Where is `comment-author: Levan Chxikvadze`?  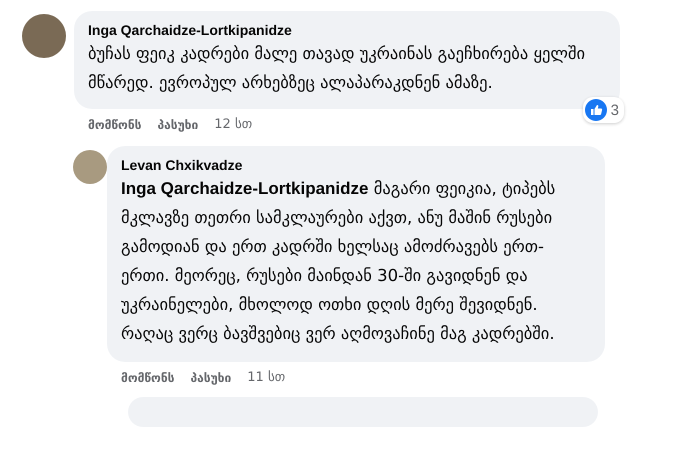 comment-author: Levan Chxikvadze is located at coordinates (356, 165).